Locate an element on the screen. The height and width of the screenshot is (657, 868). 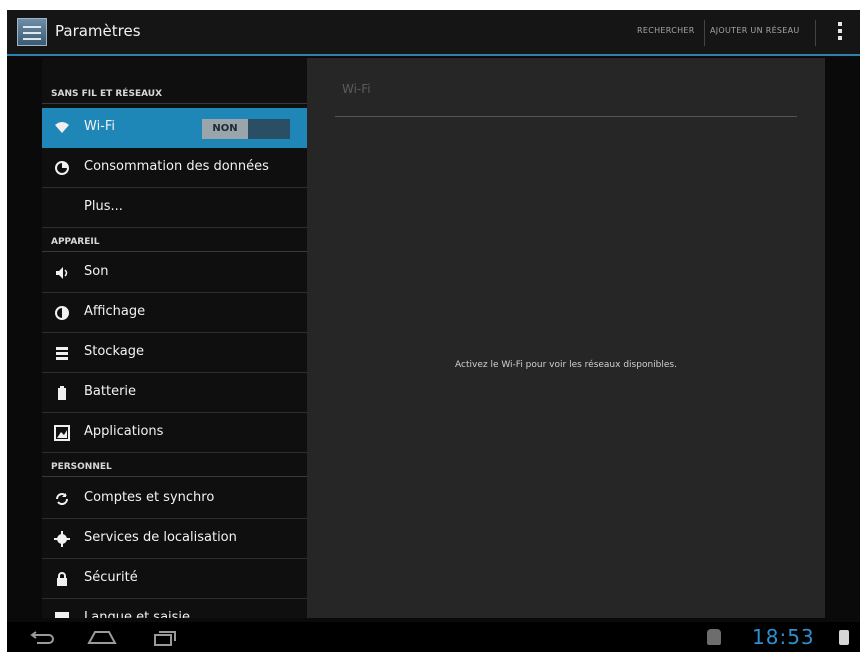
sidebar-item-data-usage: Consommation des données is located at coordinates (174, 168).